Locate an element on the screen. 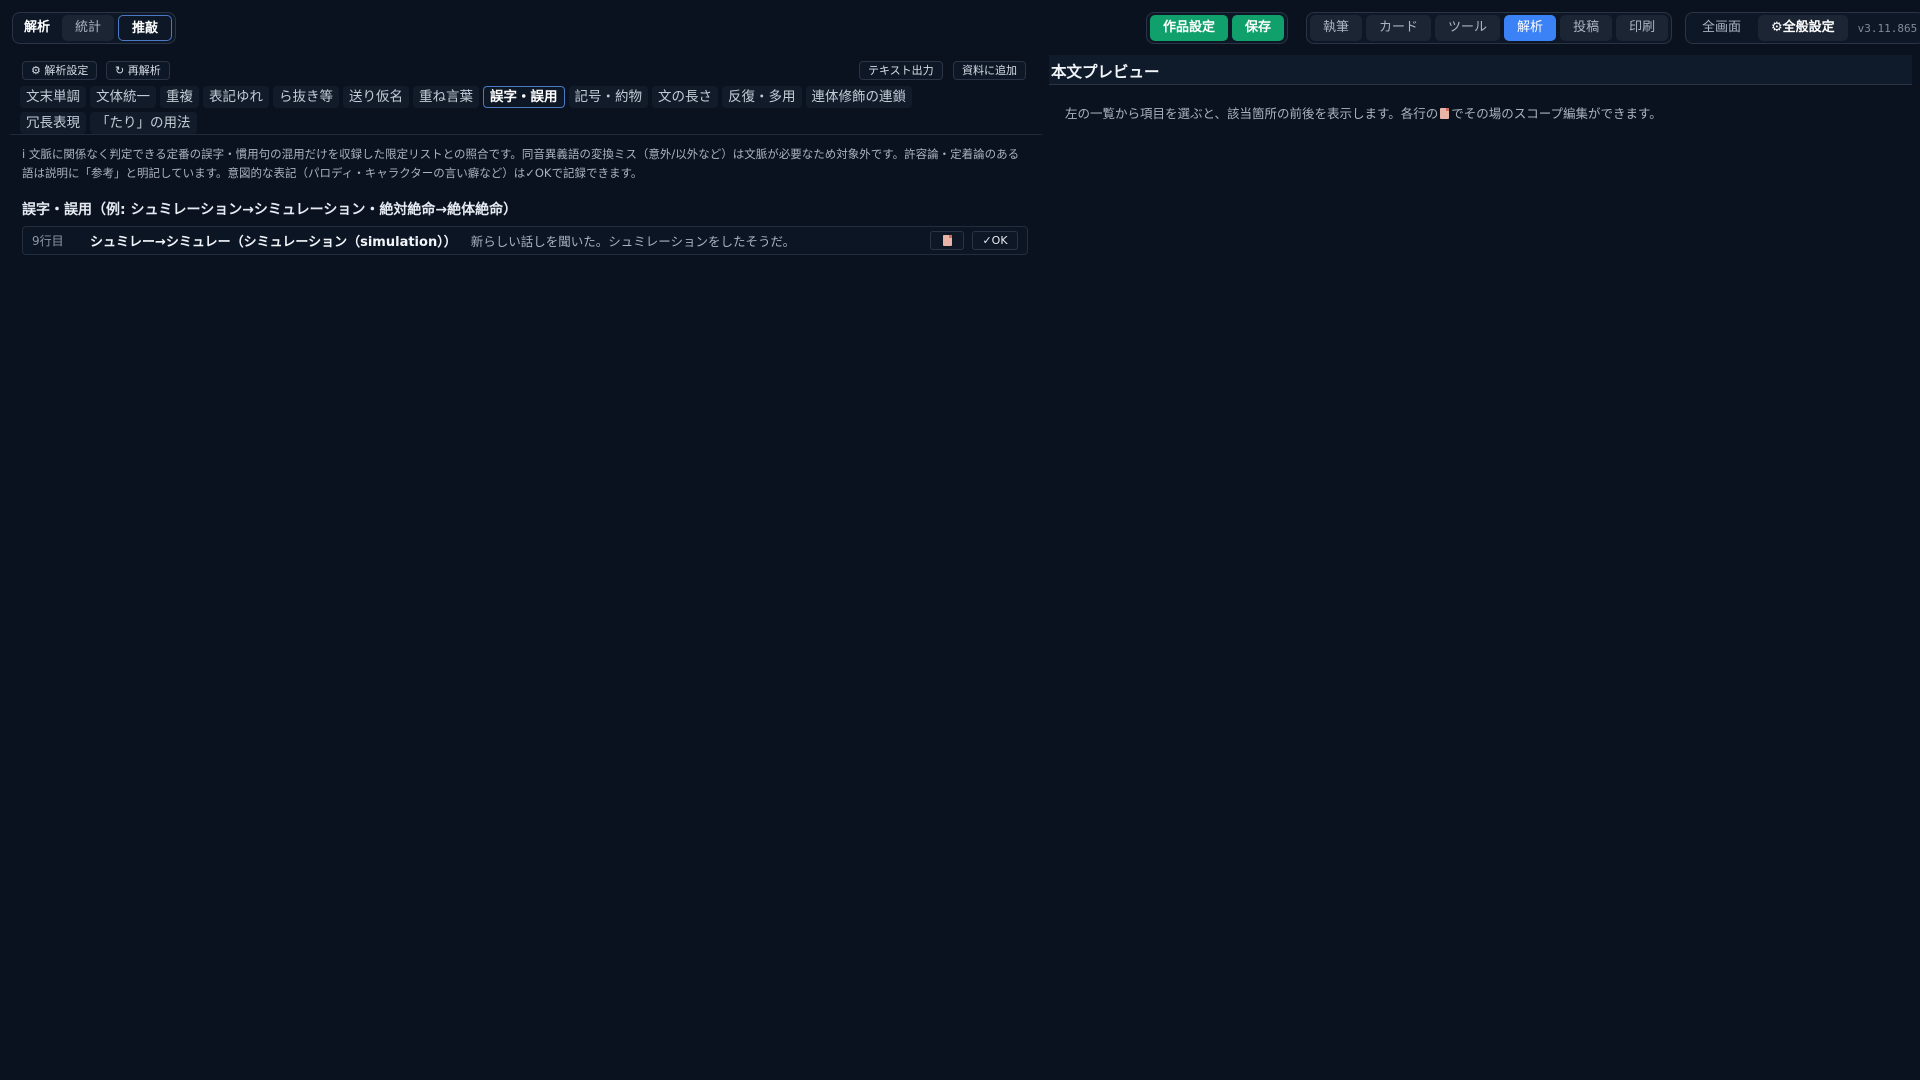 Image resolution: width=1920 pixels, height=1080 pixels. preview-hint-after: でその場のスコープ編集ができます。 is located at coordinates (1556, 113).